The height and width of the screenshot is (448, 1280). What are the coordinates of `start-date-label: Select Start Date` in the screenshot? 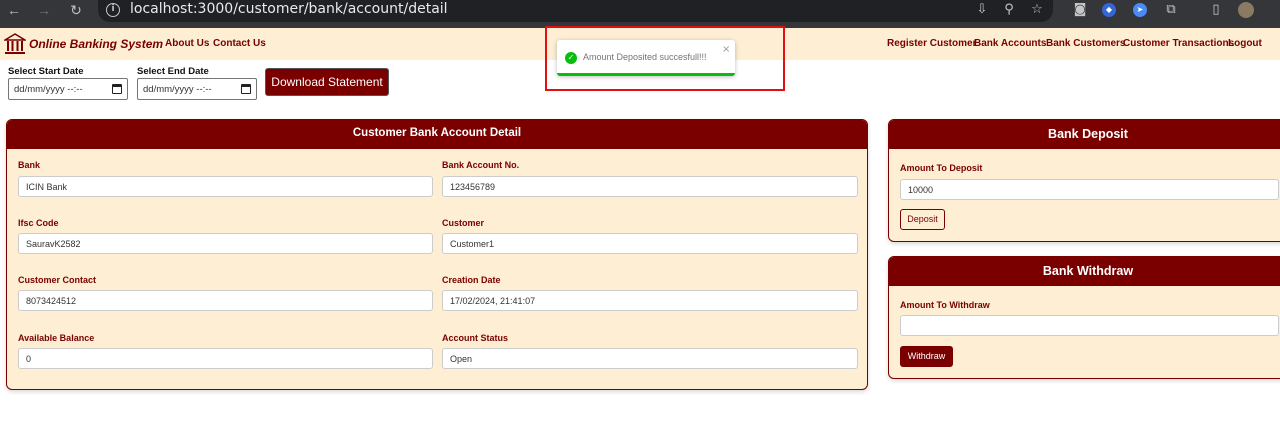 It's located at (46, 71).